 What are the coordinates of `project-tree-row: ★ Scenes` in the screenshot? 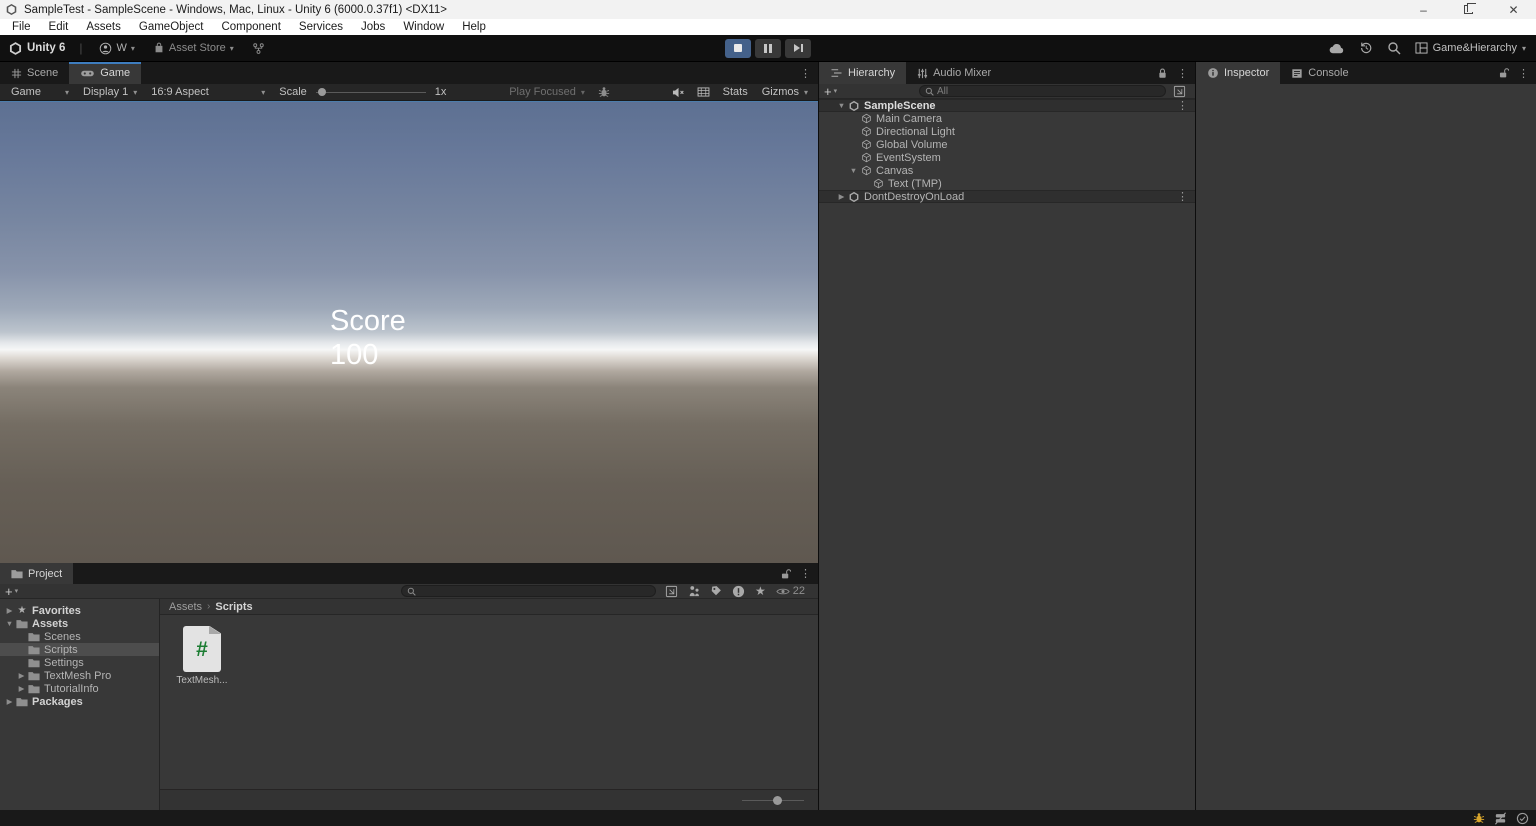 It's located at (79, 636).